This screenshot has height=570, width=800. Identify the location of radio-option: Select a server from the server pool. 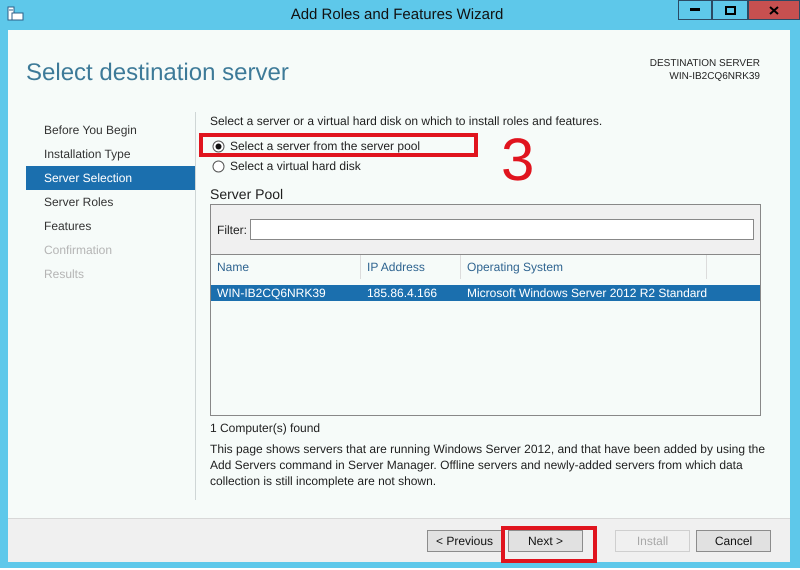
(315, 146).